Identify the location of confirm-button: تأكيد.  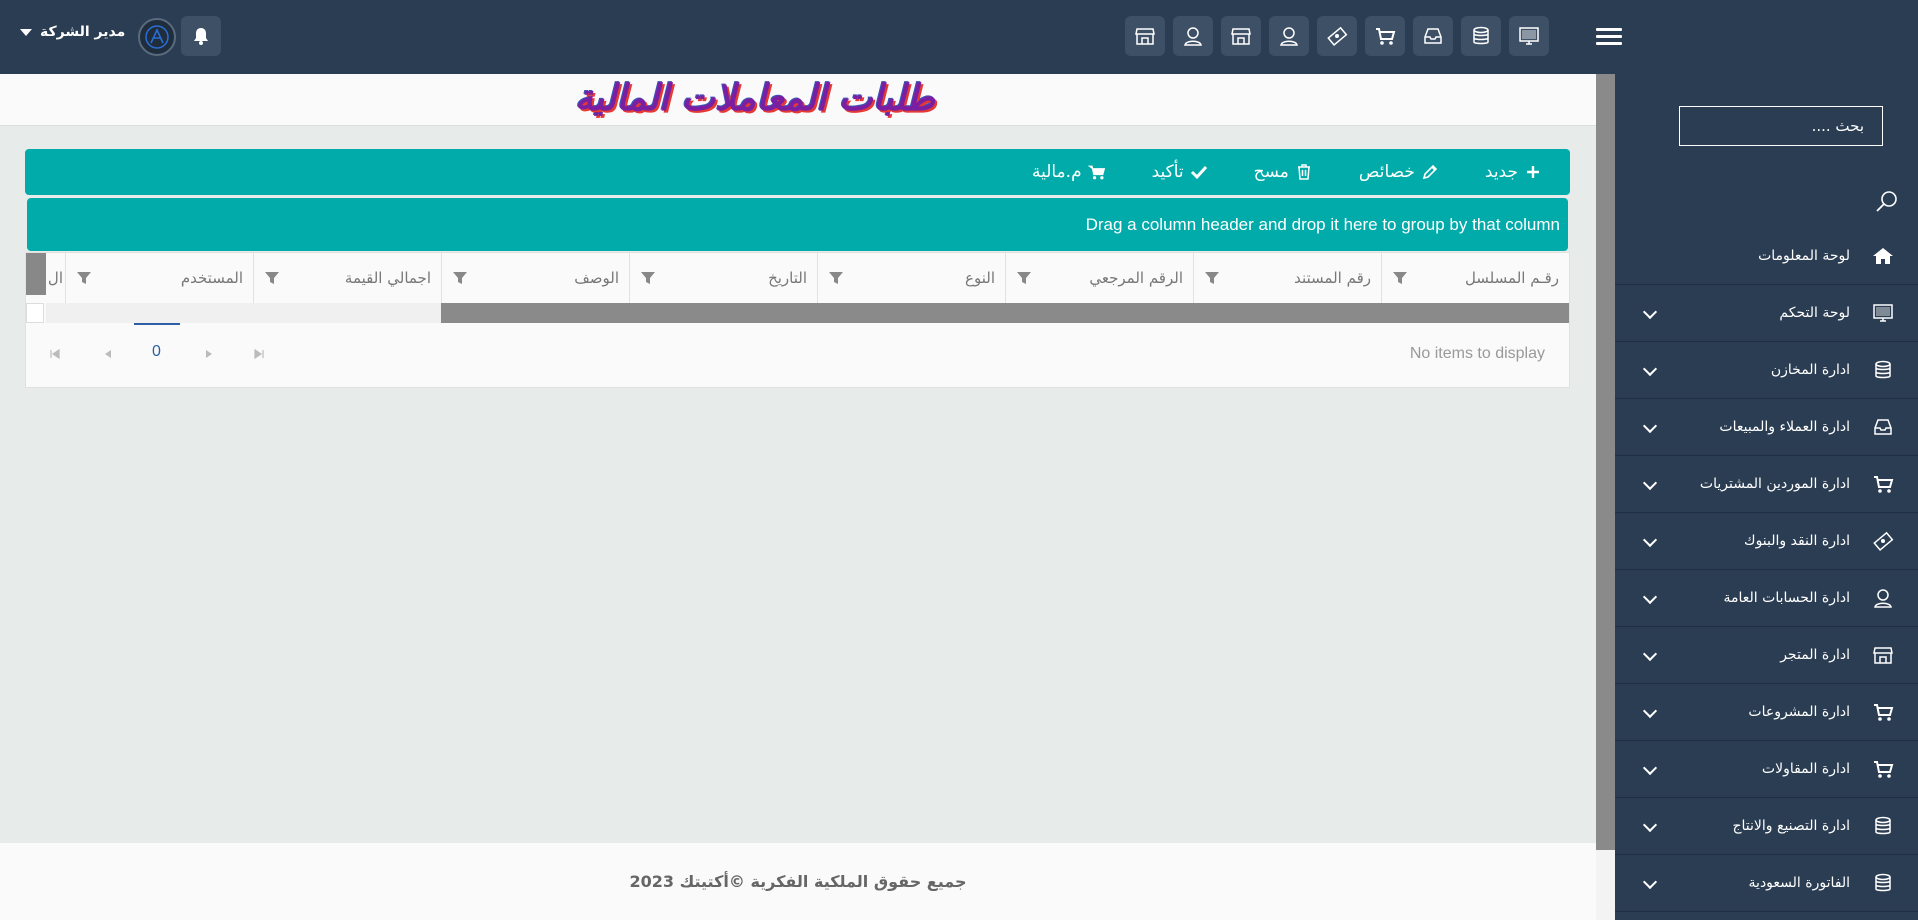
(1180, 172).